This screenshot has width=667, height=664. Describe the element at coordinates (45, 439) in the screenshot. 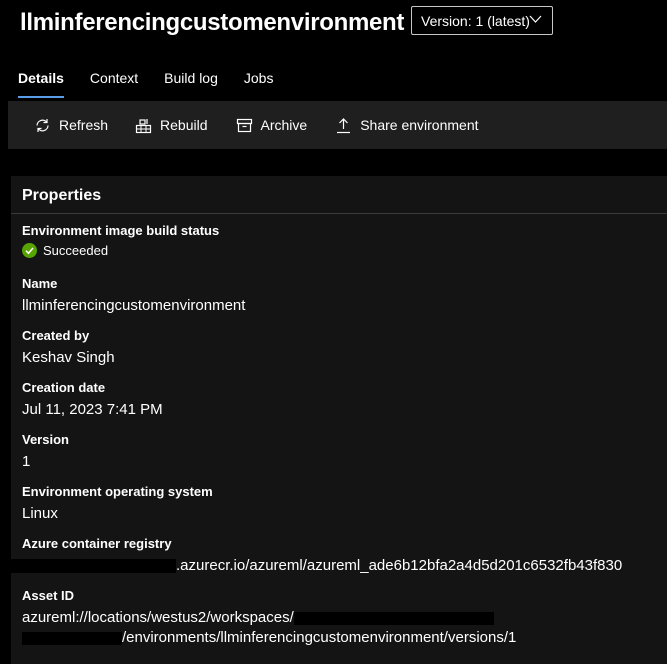

I see `version-label: Version` at that location.